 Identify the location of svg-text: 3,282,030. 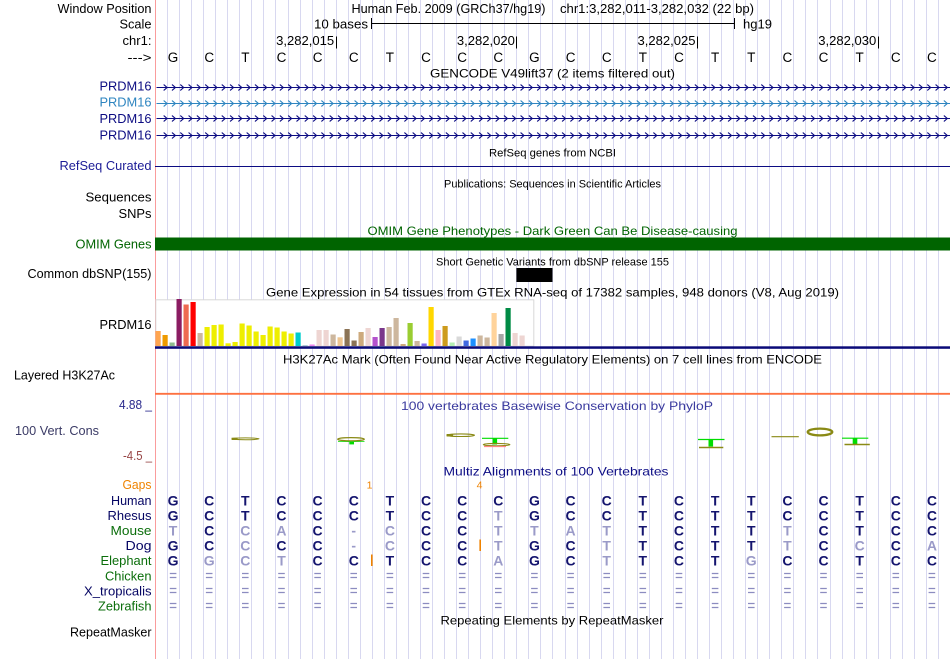
(847, 40).